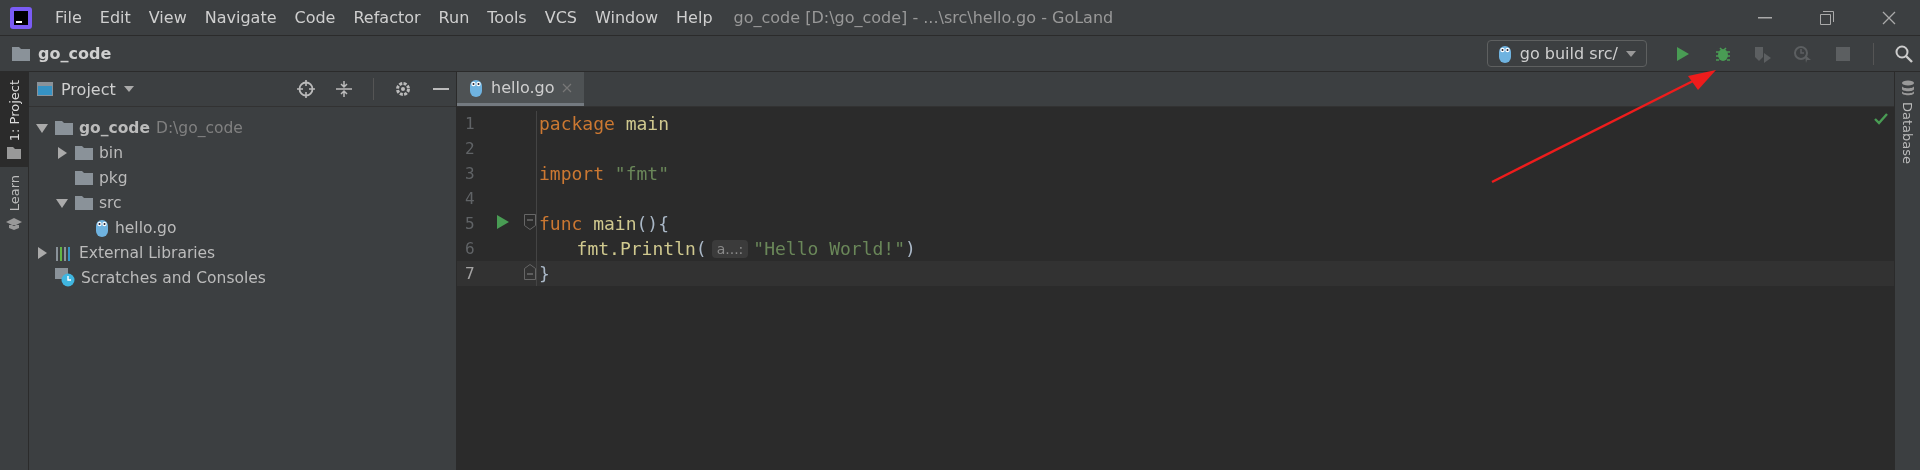  I want to click on checkmark-icon, so click(1881, 119).